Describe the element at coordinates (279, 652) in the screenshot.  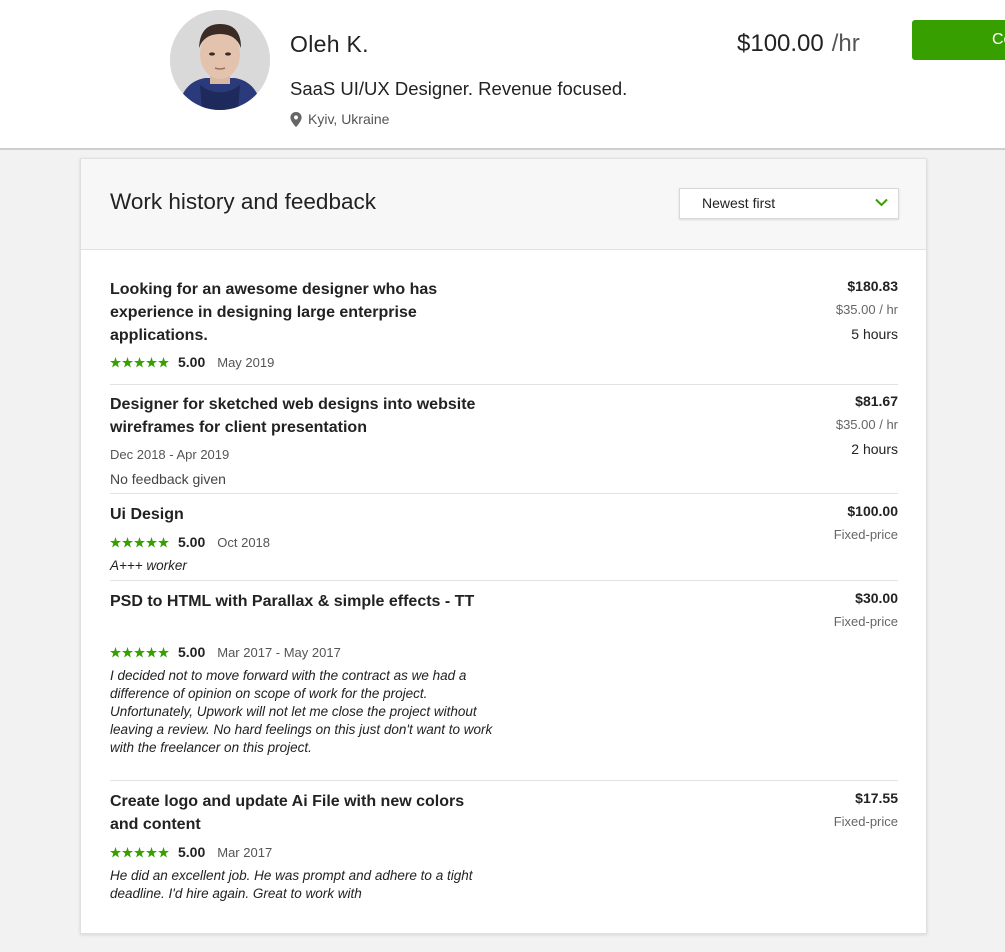
I see `job-date: Mar 2017 - May 2017` at that location.